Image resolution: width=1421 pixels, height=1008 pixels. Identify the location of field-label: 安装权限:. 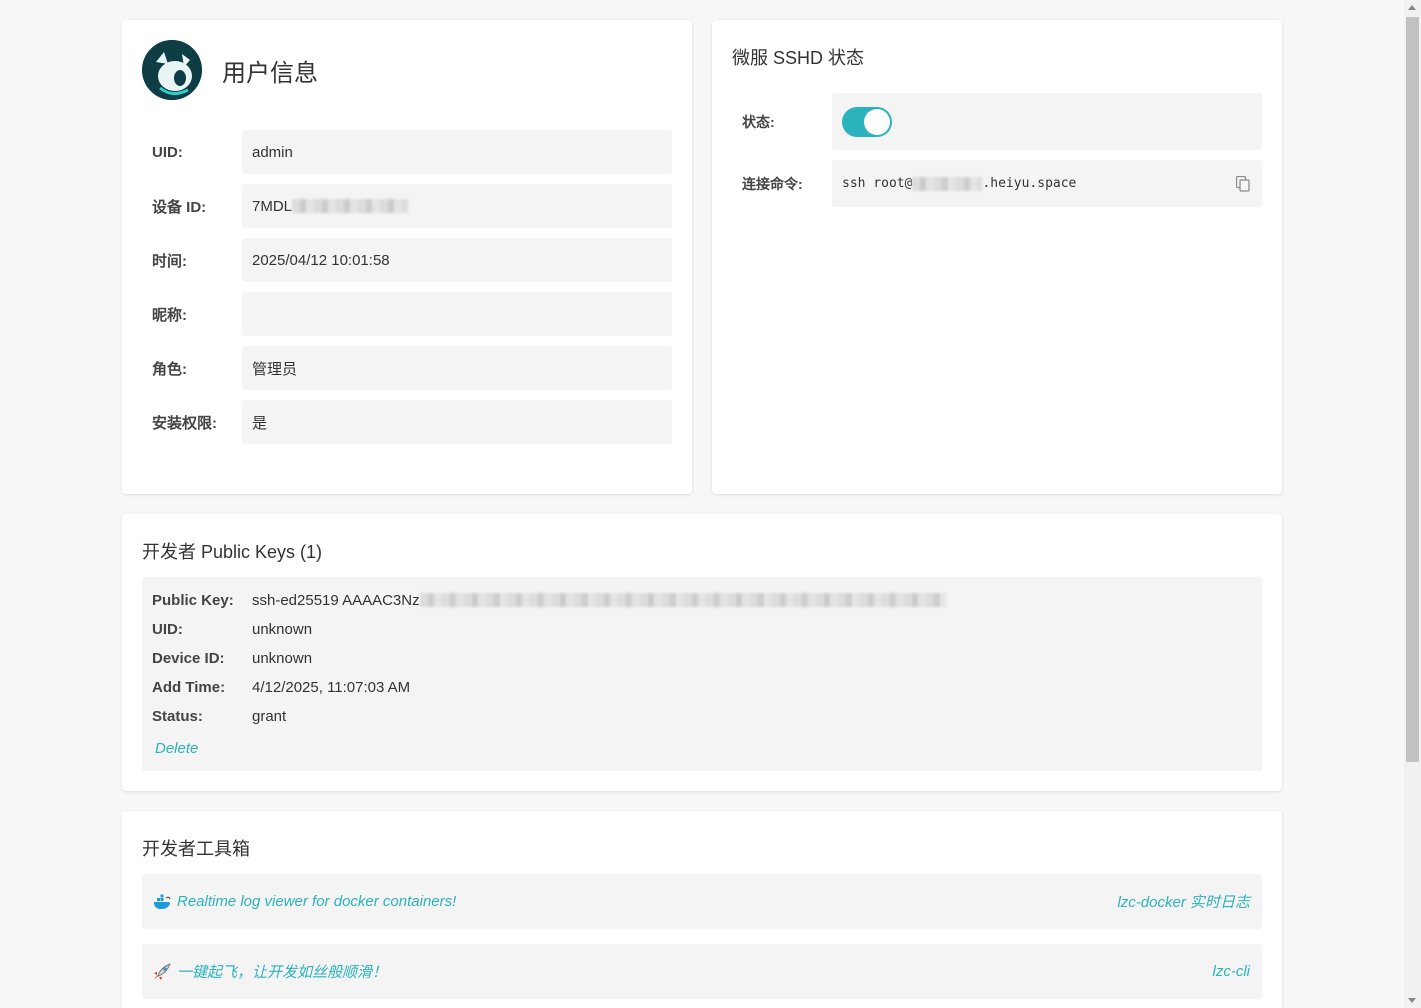
(184, 423).